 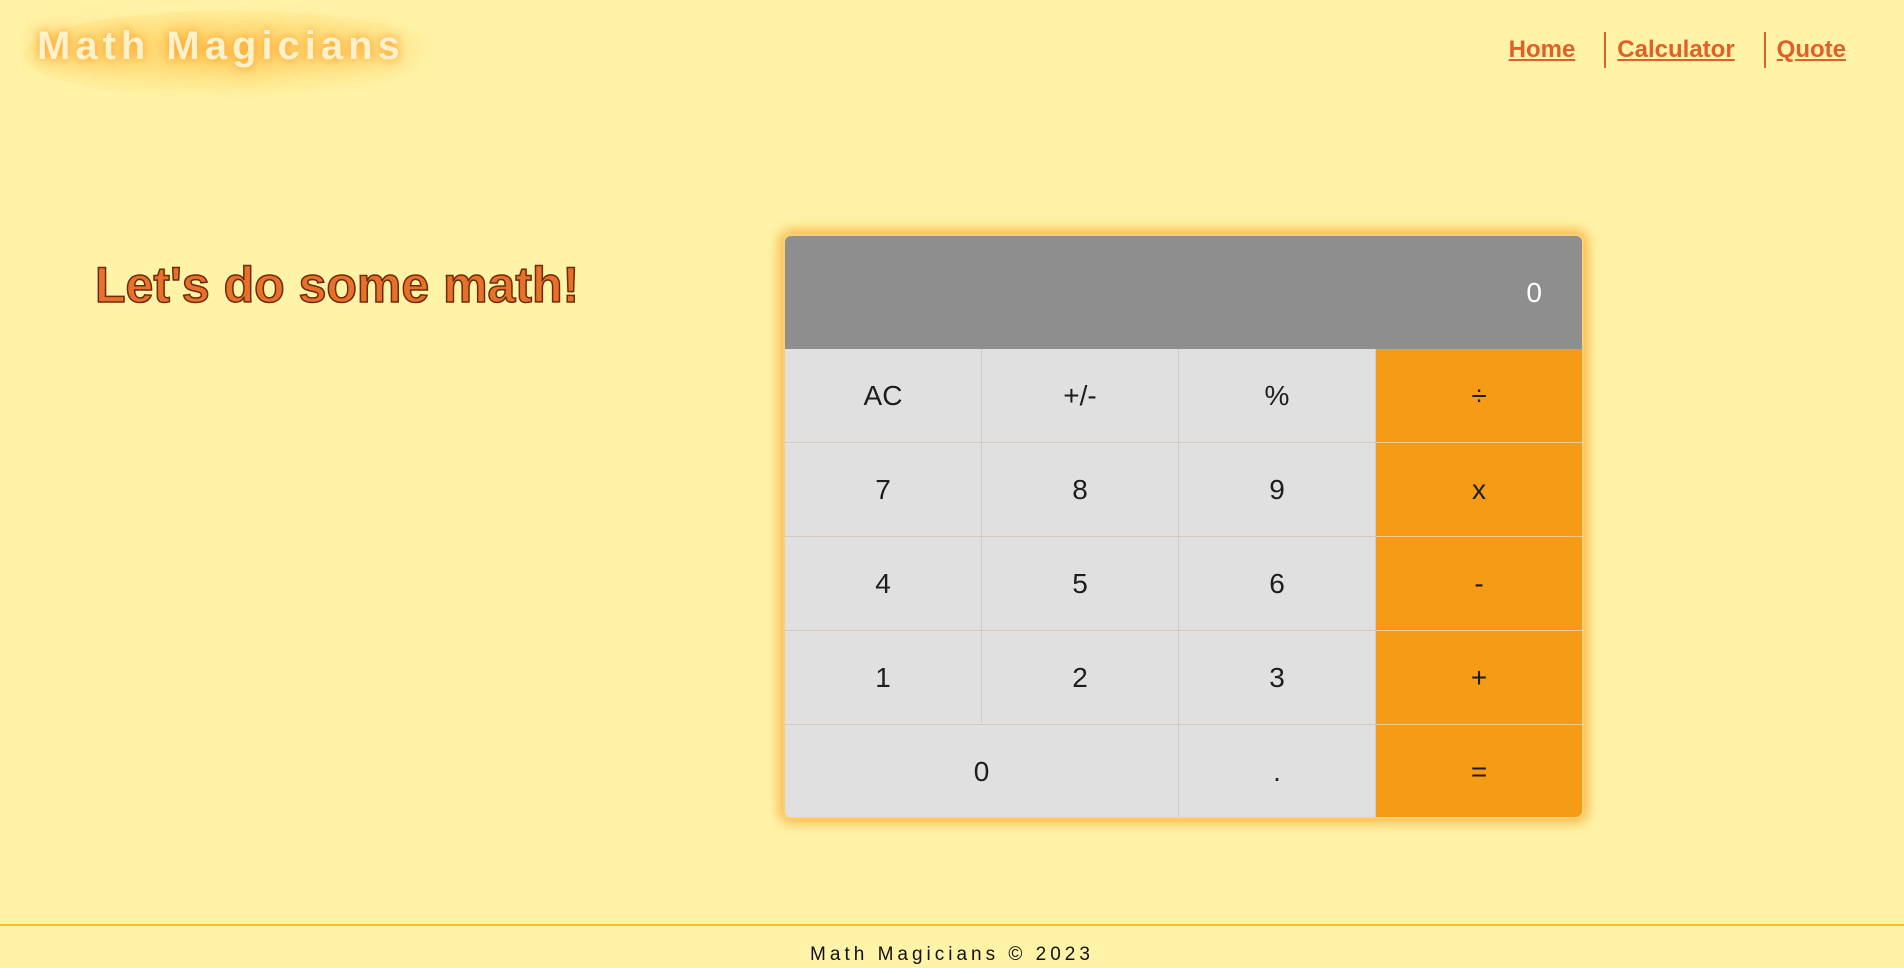 I want to click on key-9: 9, so click(x=1277, y=490).